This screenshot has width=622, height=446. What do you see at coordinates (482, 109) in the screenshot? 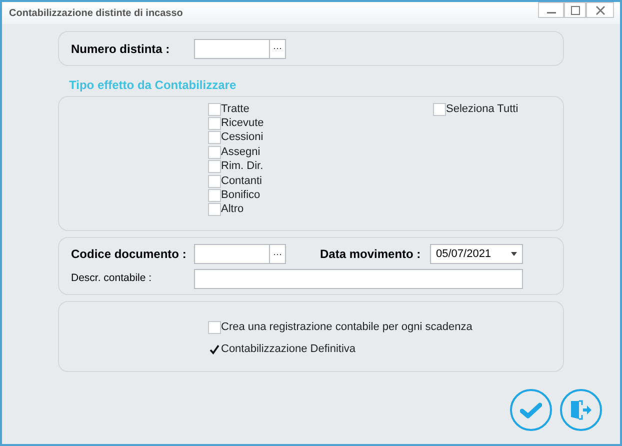
I see `checkbox-label: Seleziona Tutti` at bounding box center [482, 109].